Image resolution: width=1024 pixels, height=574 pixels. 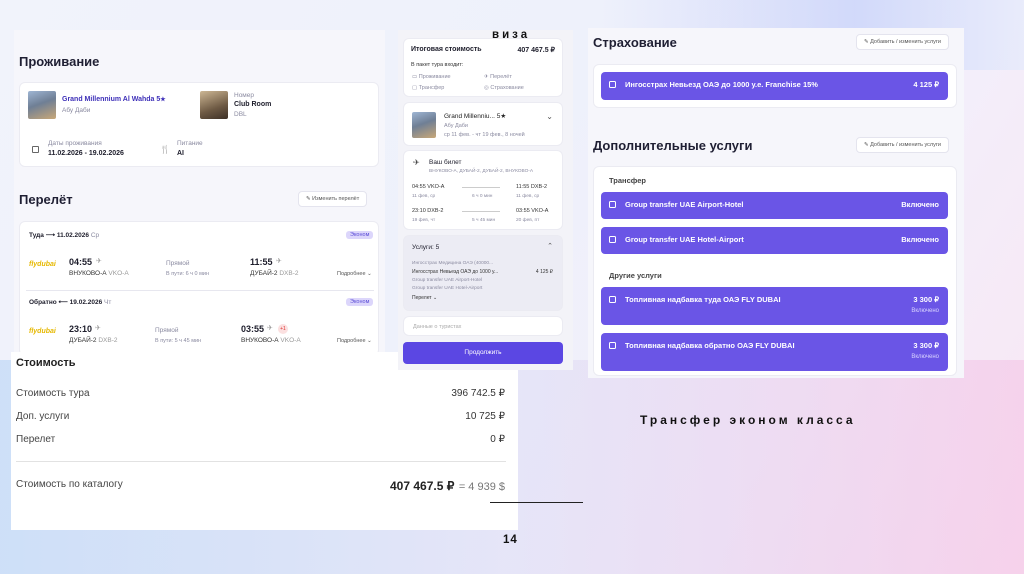 What do you see at coordinates (59, 61) in the screenshot?
I see `accommodation-title: Проживание` at bounding box center [59, 61].